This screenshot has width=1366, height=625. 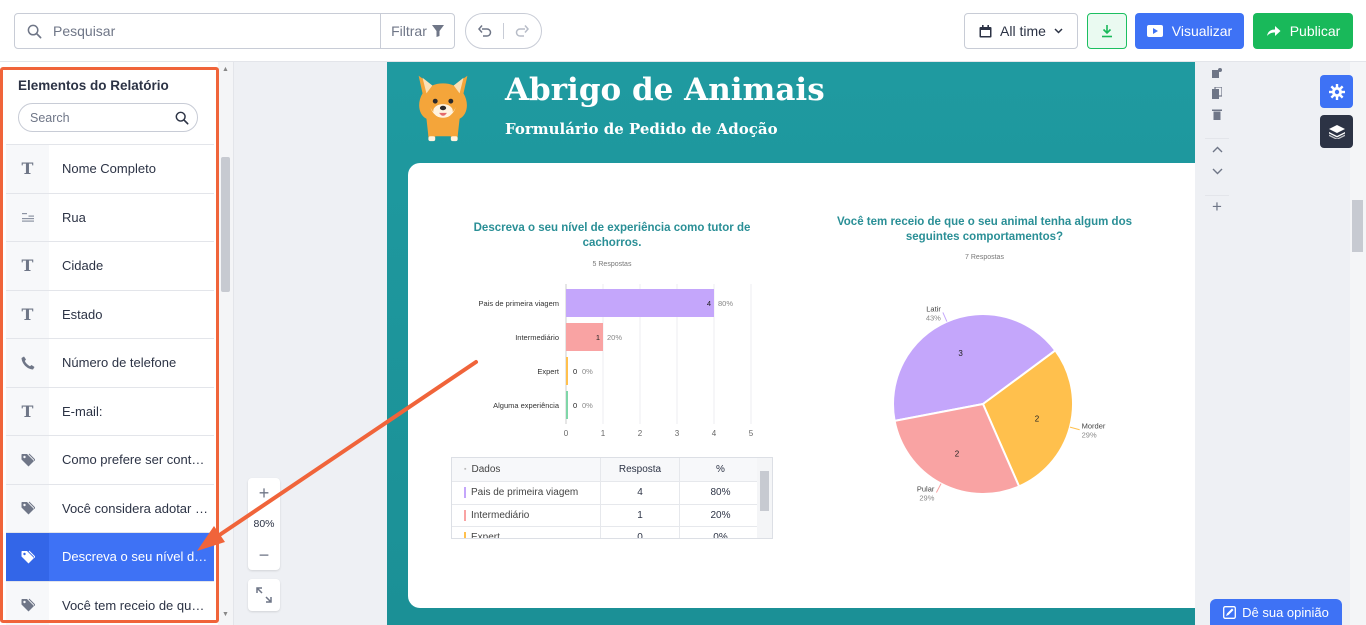 I want to click on search-box: Pesquisar Filtrar, so click(x=234, y=31).